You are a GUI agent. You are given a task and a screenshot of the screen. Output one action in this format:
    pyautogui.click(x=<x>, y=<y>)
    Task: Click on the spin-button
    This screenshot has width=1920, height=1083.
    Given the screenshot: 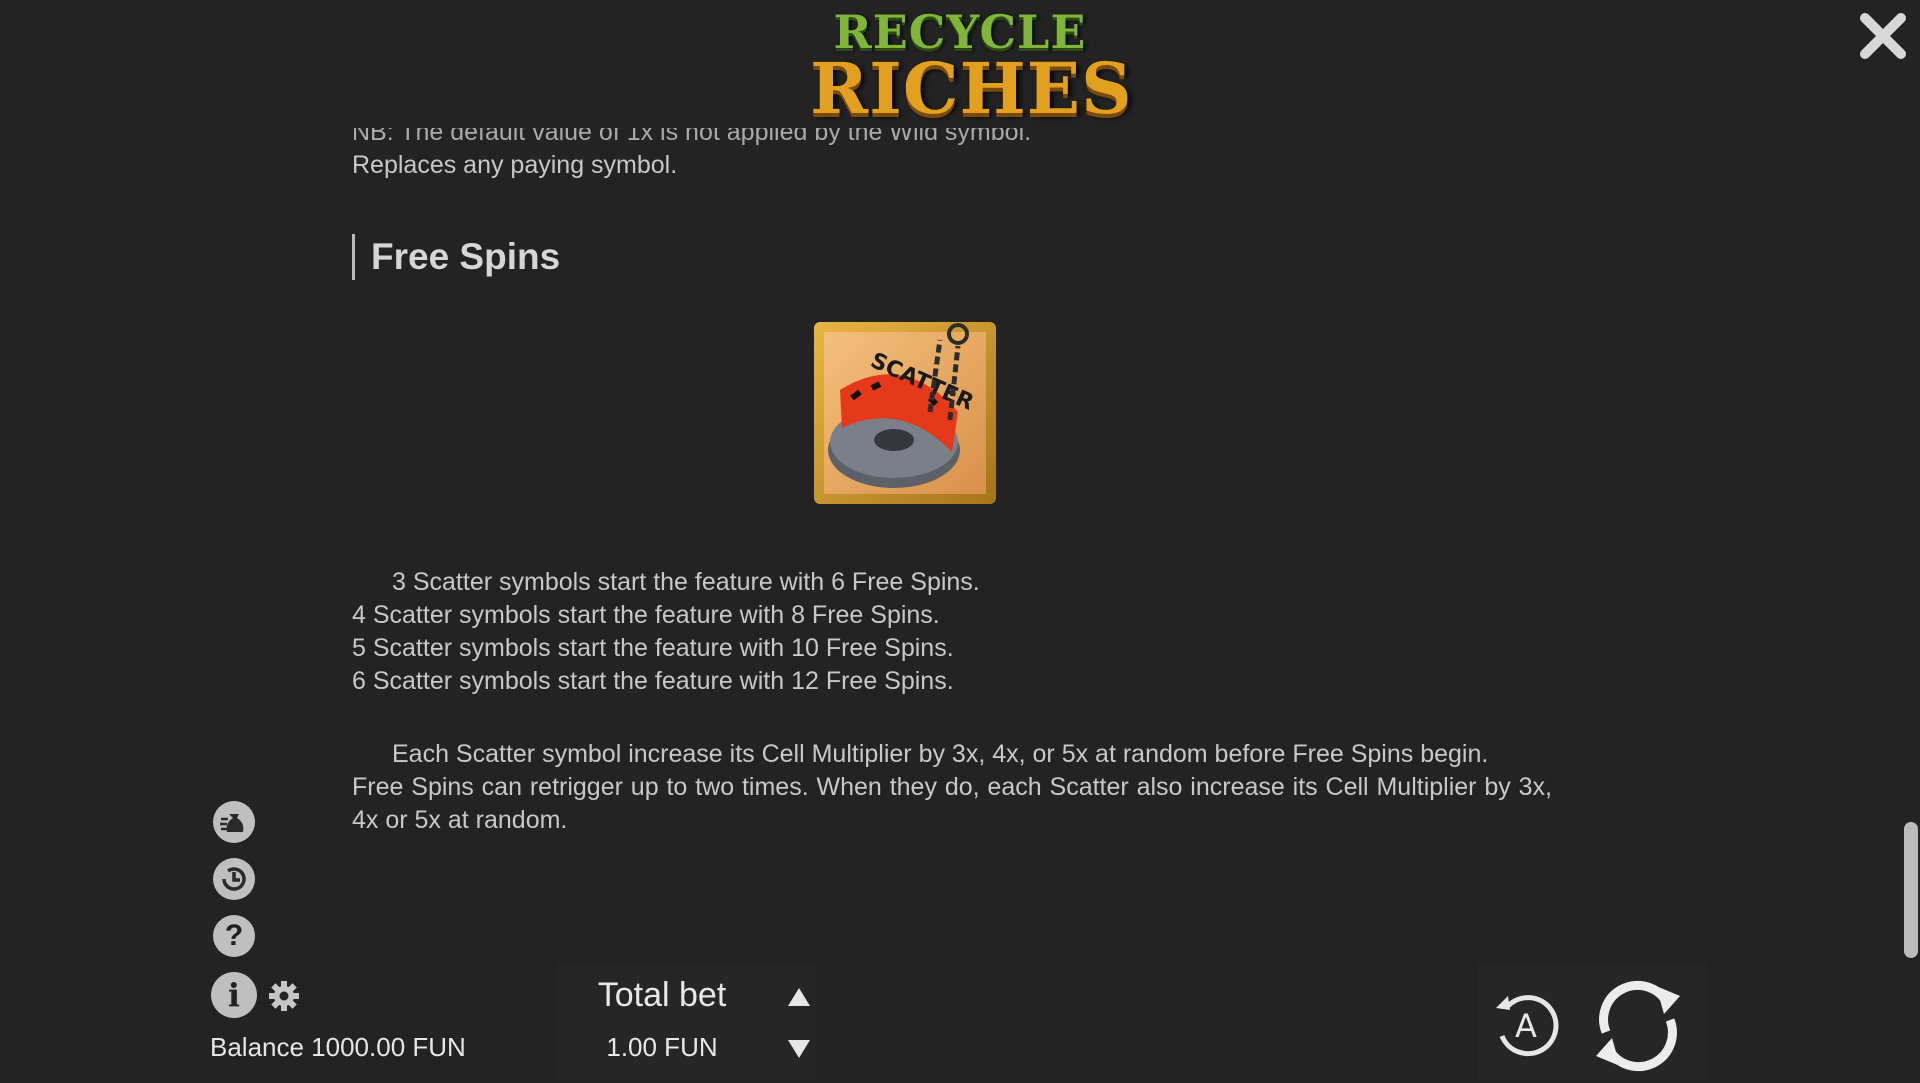 What is the action you would take?
    pyautogui.click(x=1638, y=1026)
    